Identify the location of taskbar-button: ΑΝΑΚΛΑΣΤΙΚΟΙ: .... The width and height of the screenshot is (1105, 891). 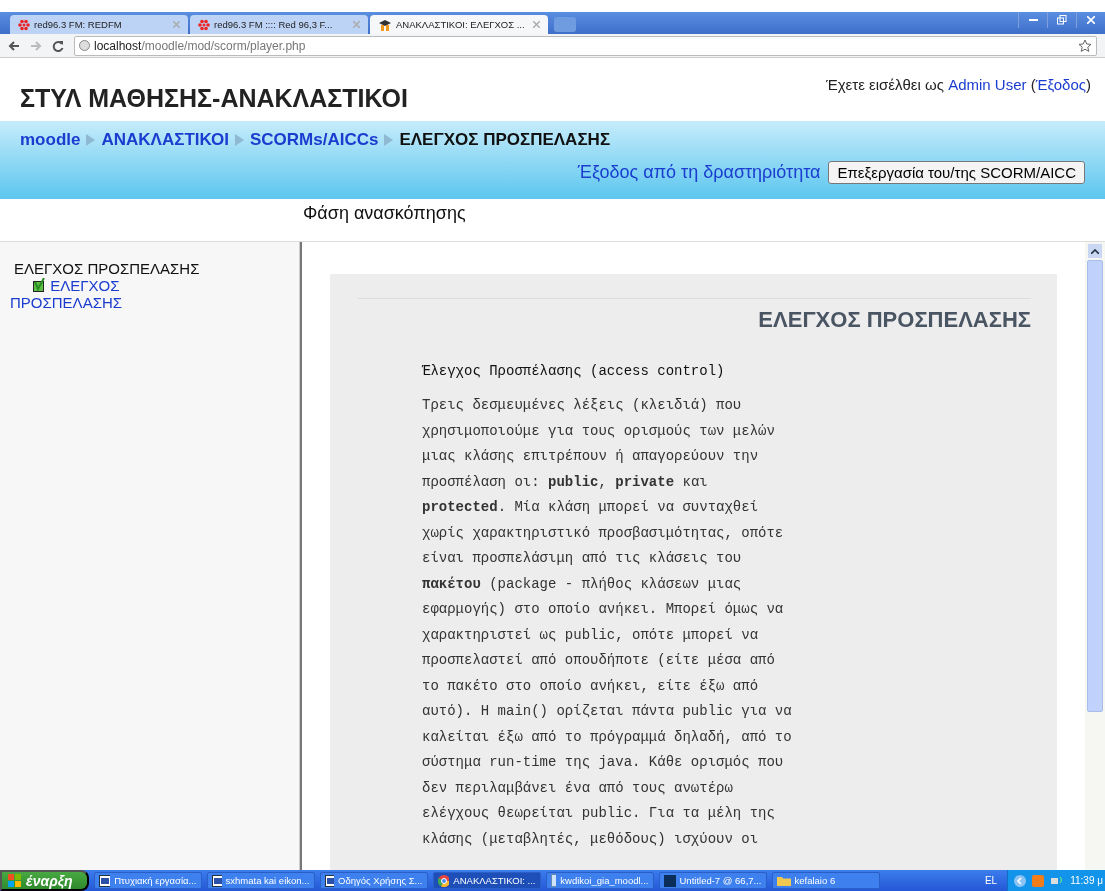
(486, 880).